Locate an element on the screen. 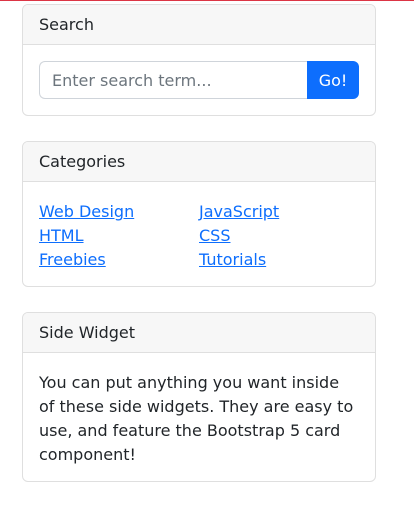 Image resolution: width=414 pixels, height=519 pixels. category-item: JavaScript is located at coordinates (279, 212).